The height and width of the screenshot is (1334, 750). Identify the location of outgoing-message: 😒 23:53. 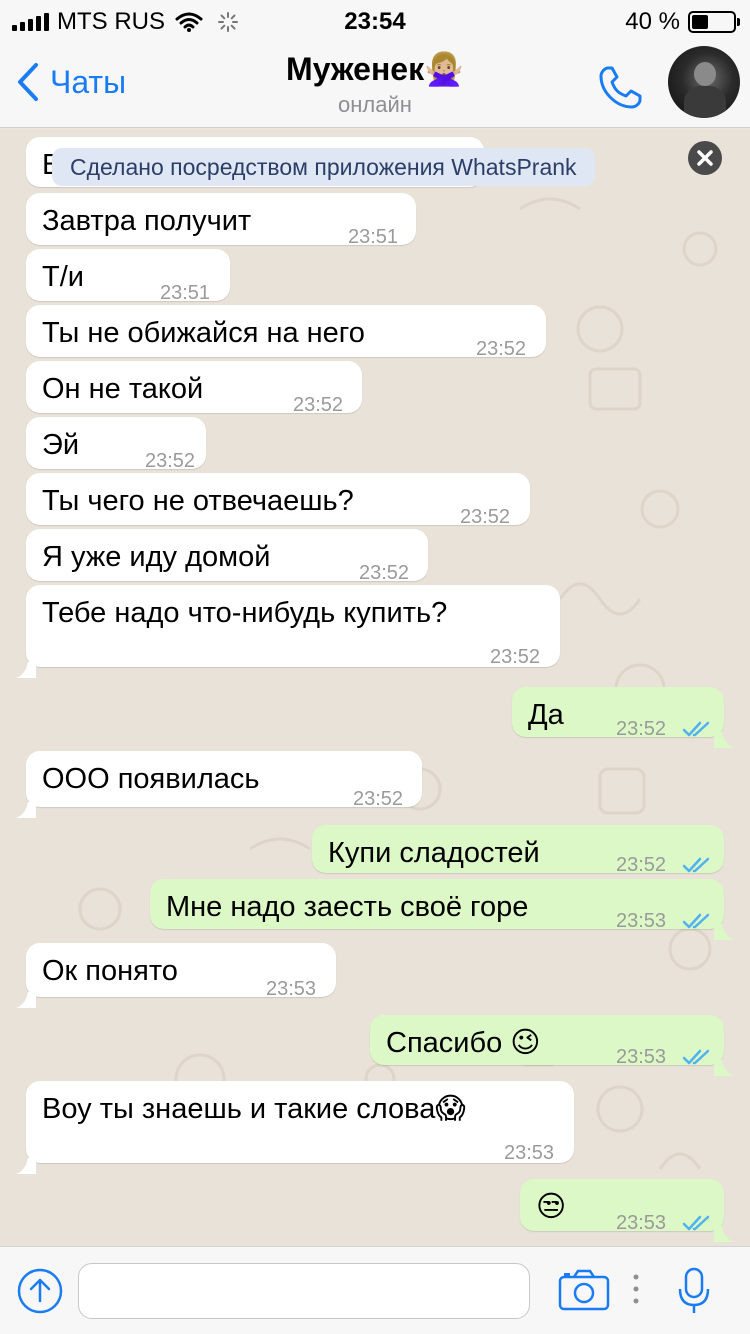
(627, 1210).